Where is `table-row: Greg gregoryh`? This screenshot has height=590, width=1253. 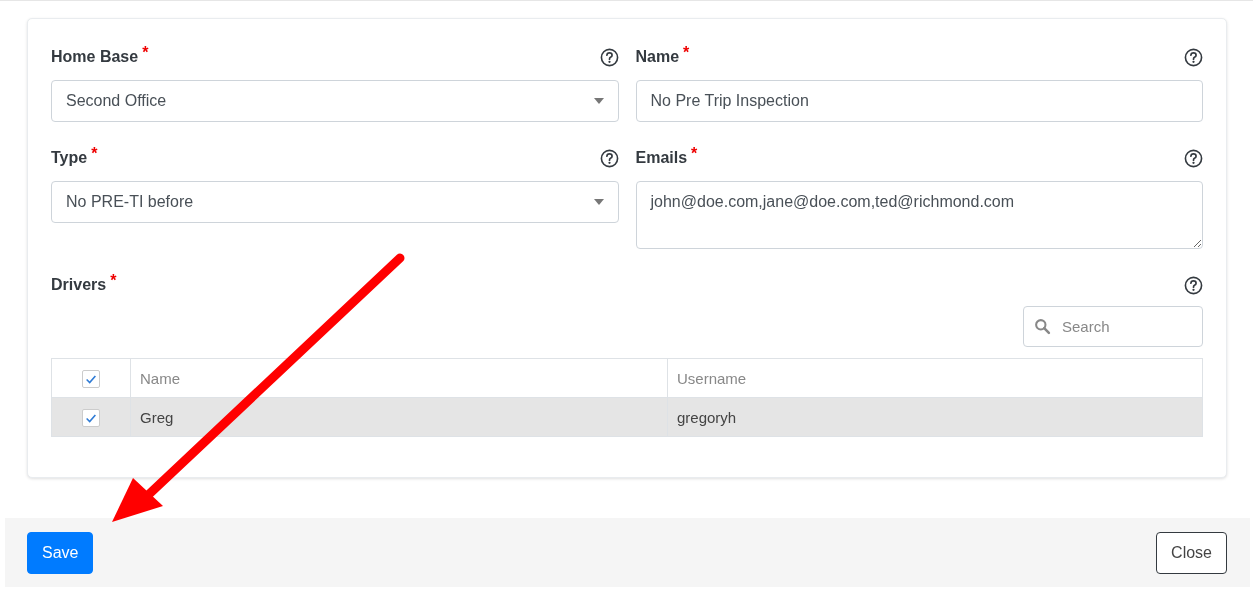
table-row: Greg gregoryh is located at coordinates (627, 417).